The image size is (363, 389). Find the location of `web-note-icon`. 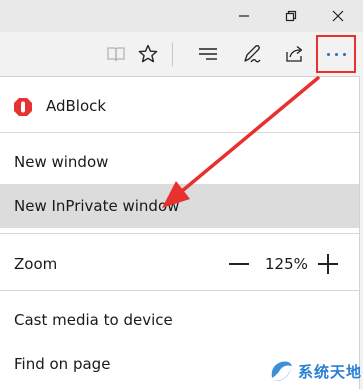

web-note-icon is located at coordinates (252, 54).